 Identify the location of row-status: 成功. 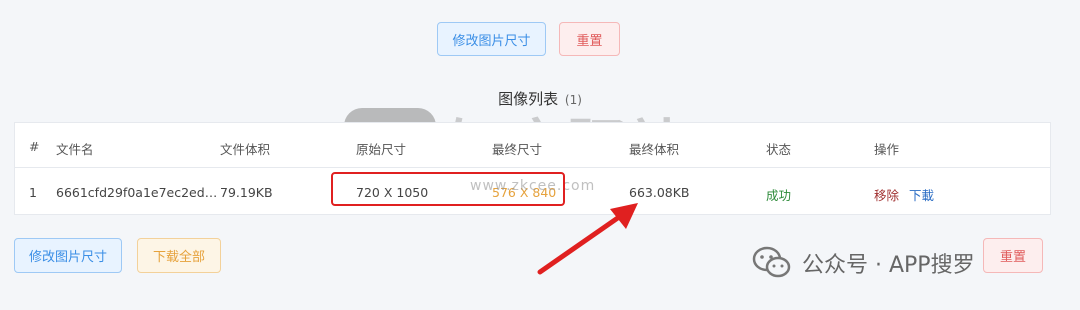
(779, 195).